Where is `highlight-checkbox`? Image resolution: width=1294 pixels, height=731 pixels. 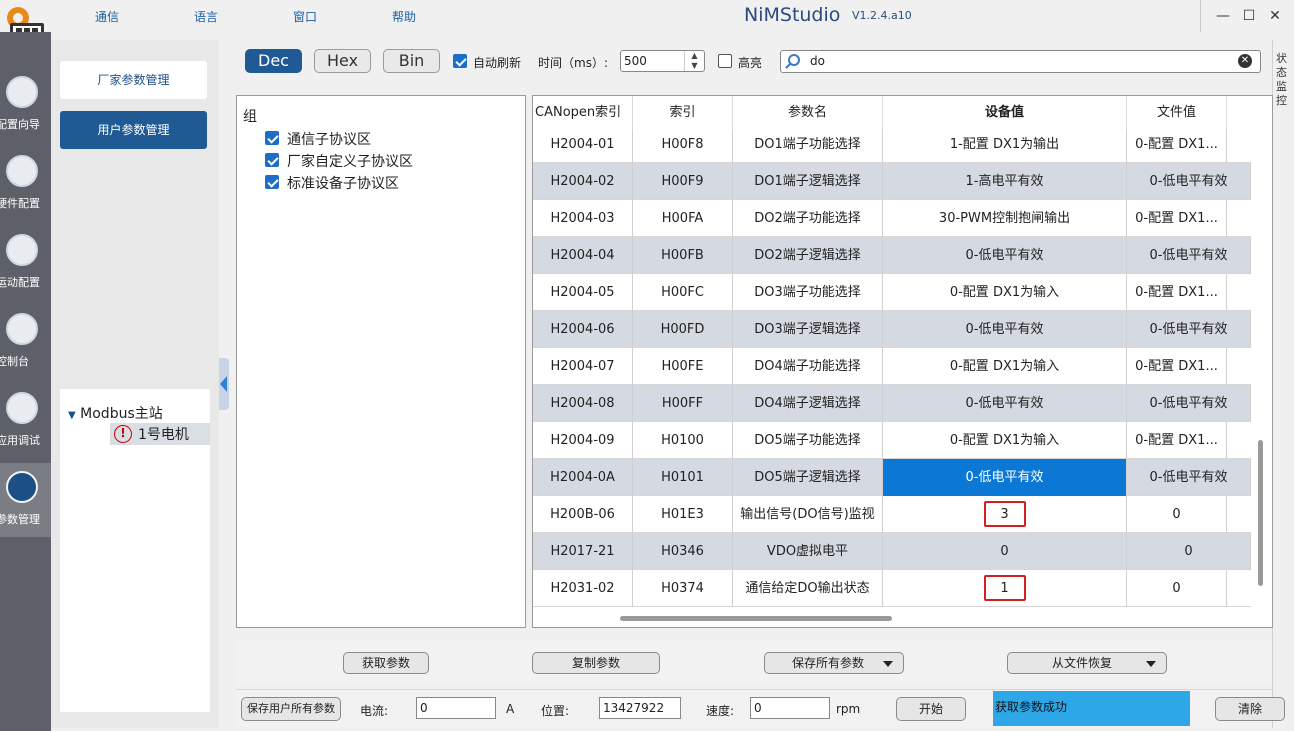
highlight-checkbox is located at coordinates (725, 61).